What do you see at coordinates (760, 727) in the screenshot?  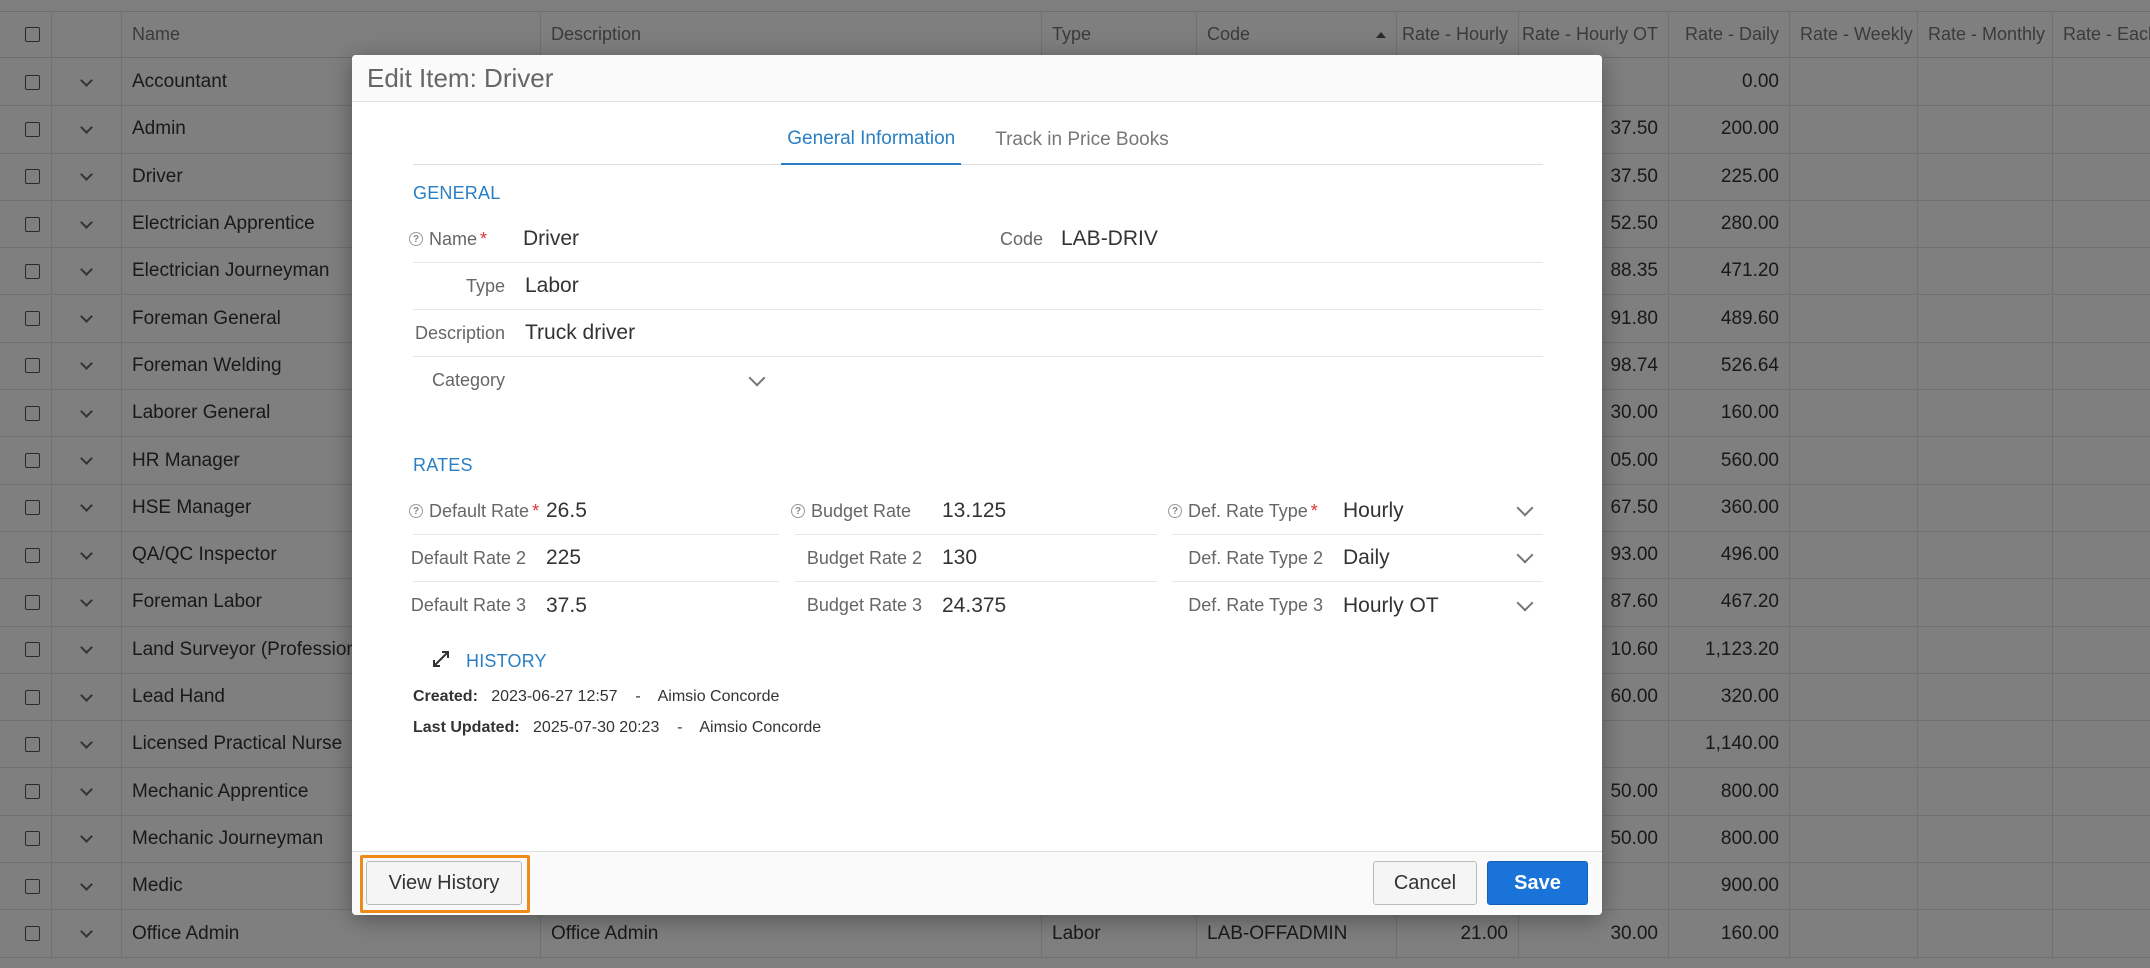 I see `updated-by: Aimsio Concorde` at bounding box center [760, 727].